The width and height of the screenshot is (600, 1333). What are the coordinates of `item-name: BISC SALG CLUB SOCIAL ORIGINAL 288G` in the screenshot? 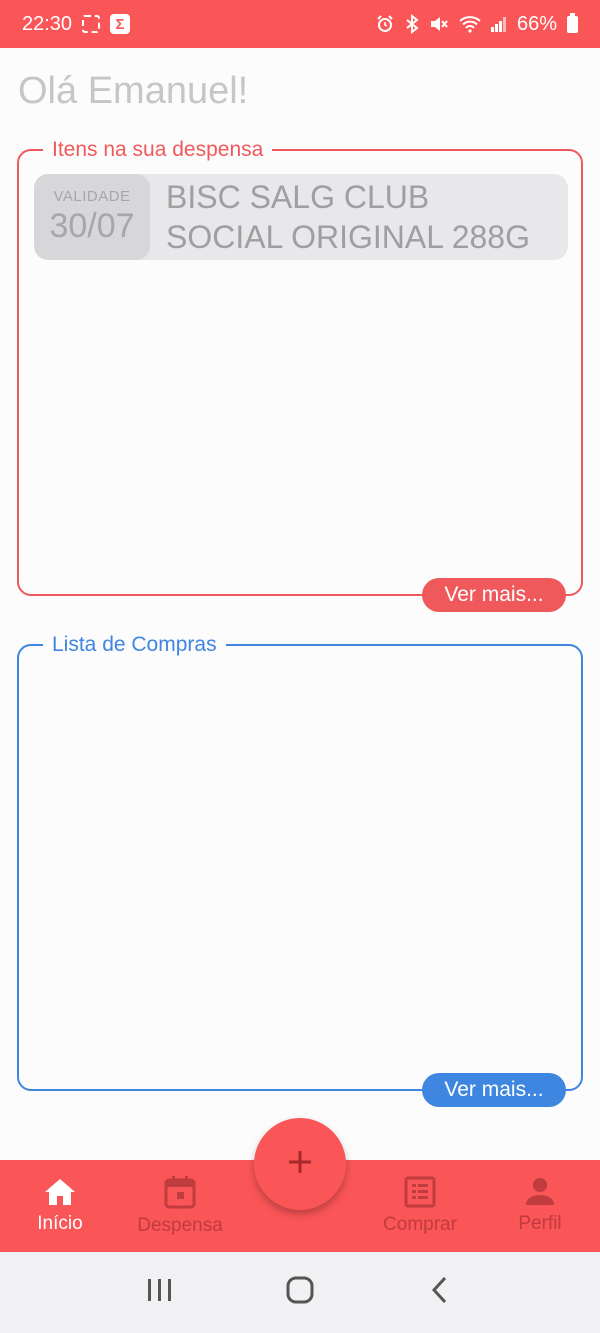 It's located at (348, 217).